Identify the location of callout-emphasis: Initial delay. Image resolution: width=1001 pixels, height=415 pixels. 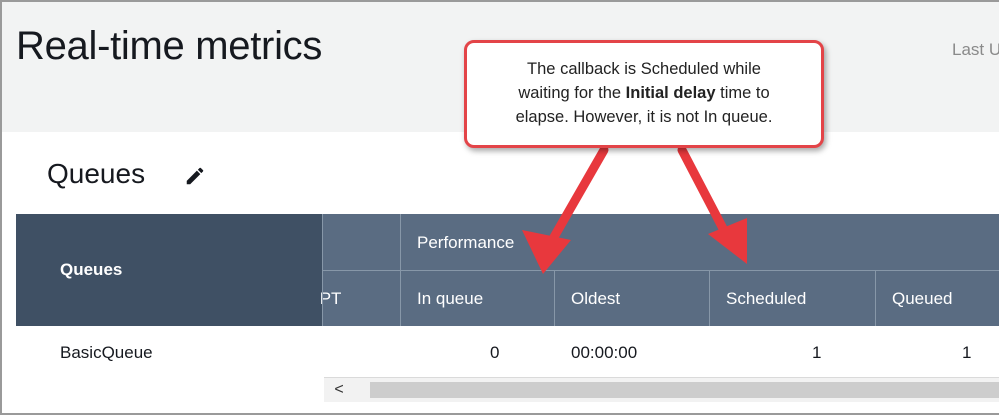
(670, 93).